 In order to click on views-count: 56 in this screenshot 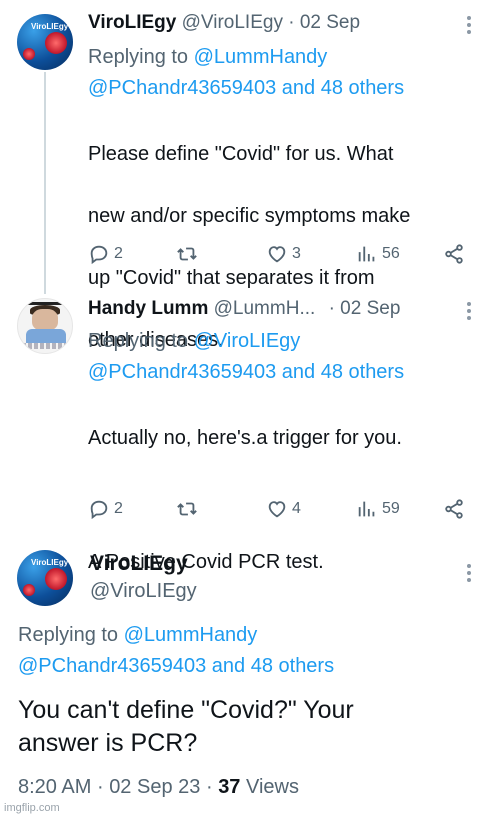, I will do `click(391, 253)`.